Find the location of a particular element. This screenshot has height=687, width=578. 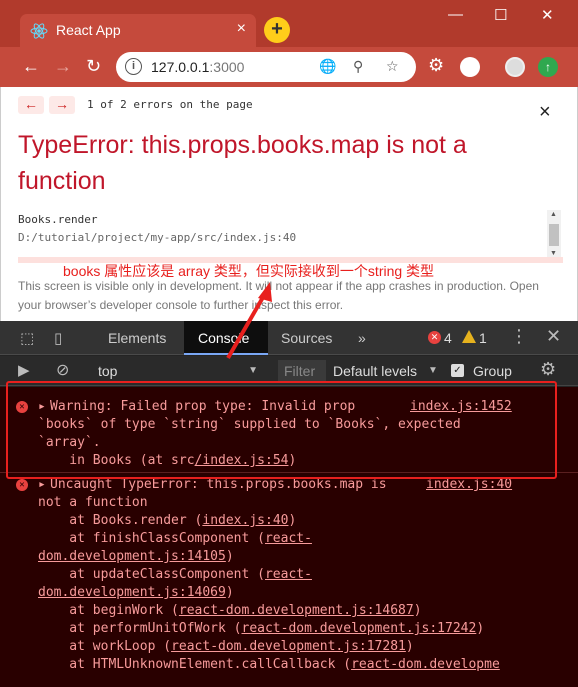

stack-frame-link: react-dom.development.js:17242 is located at coordinates (359, 628).